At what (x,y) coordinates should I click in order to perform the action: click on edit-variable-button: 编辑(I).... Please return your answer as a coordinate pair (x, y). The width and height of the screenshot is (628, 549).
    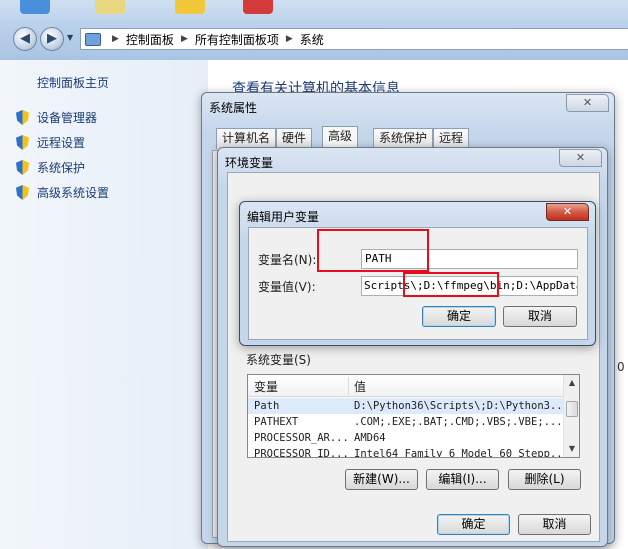
    Looking at the image, I should click on (462, 479).